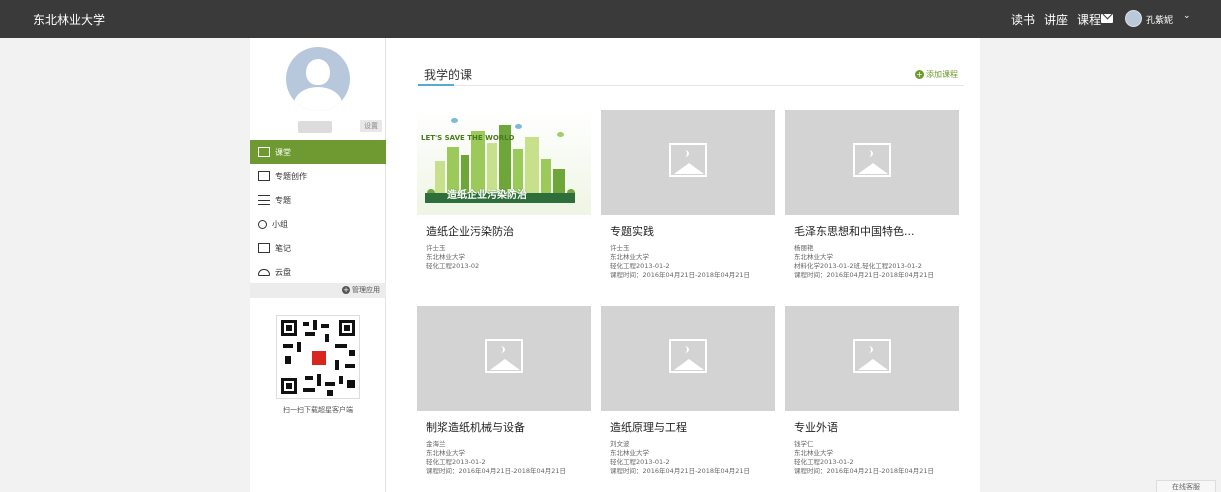  Describe the element at coordinates (318, 176) in the screenshot. I see `sidebar-item-topic-creation: 专题创作` at that location.